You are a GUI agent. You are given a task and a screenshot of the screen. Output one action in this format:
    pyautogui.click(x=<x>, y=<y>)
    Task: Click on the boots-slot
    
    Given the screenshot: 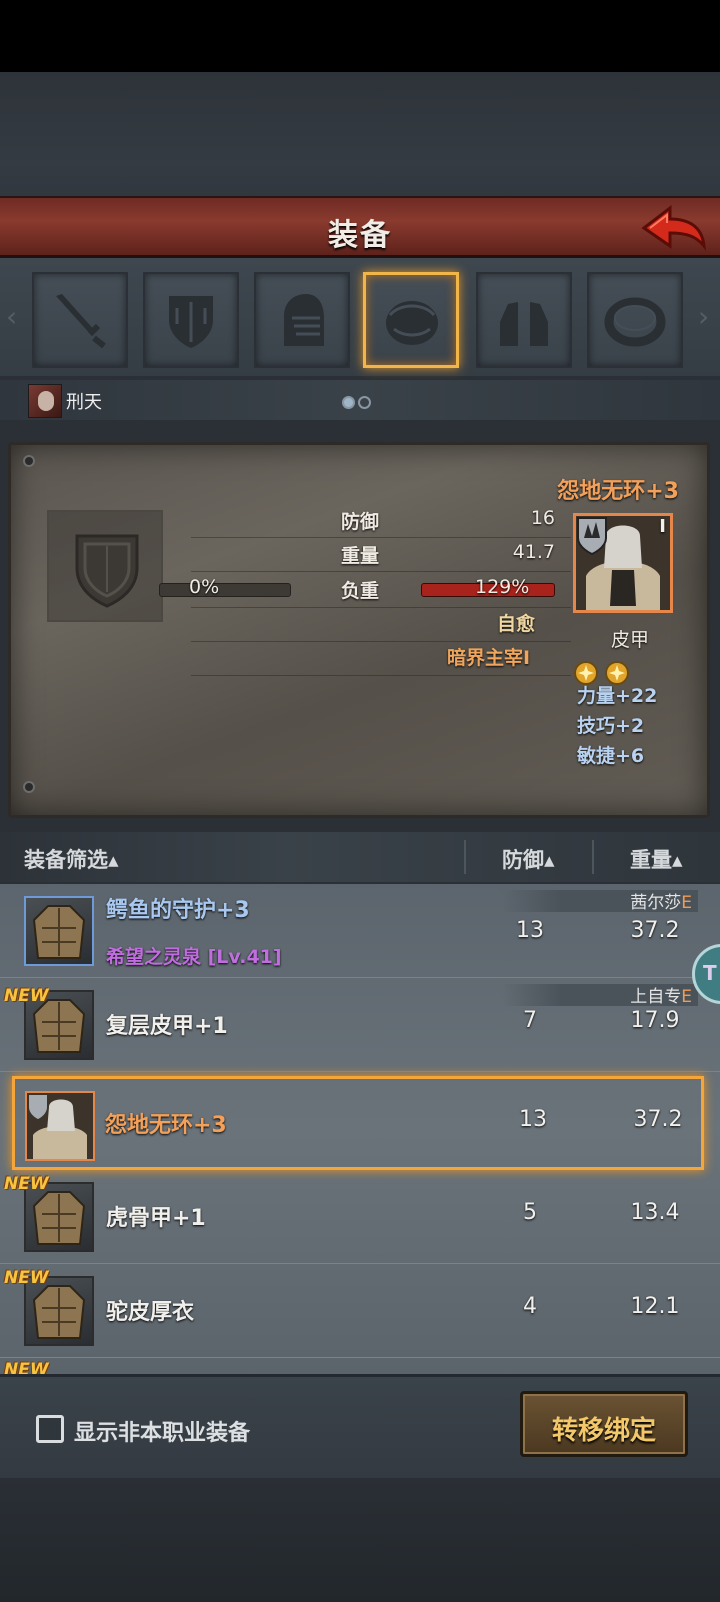 What is the action you would take?
    pyautogui.click(x=524, y=320)
    